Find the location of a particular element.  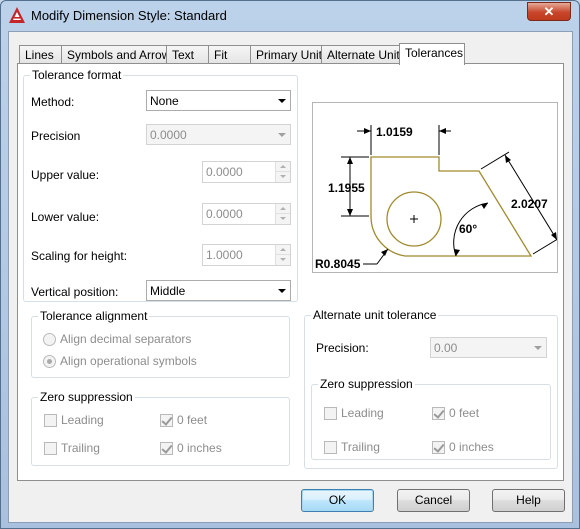

scaling-value-field: 1.0000 is located at coordinates (224, 255).